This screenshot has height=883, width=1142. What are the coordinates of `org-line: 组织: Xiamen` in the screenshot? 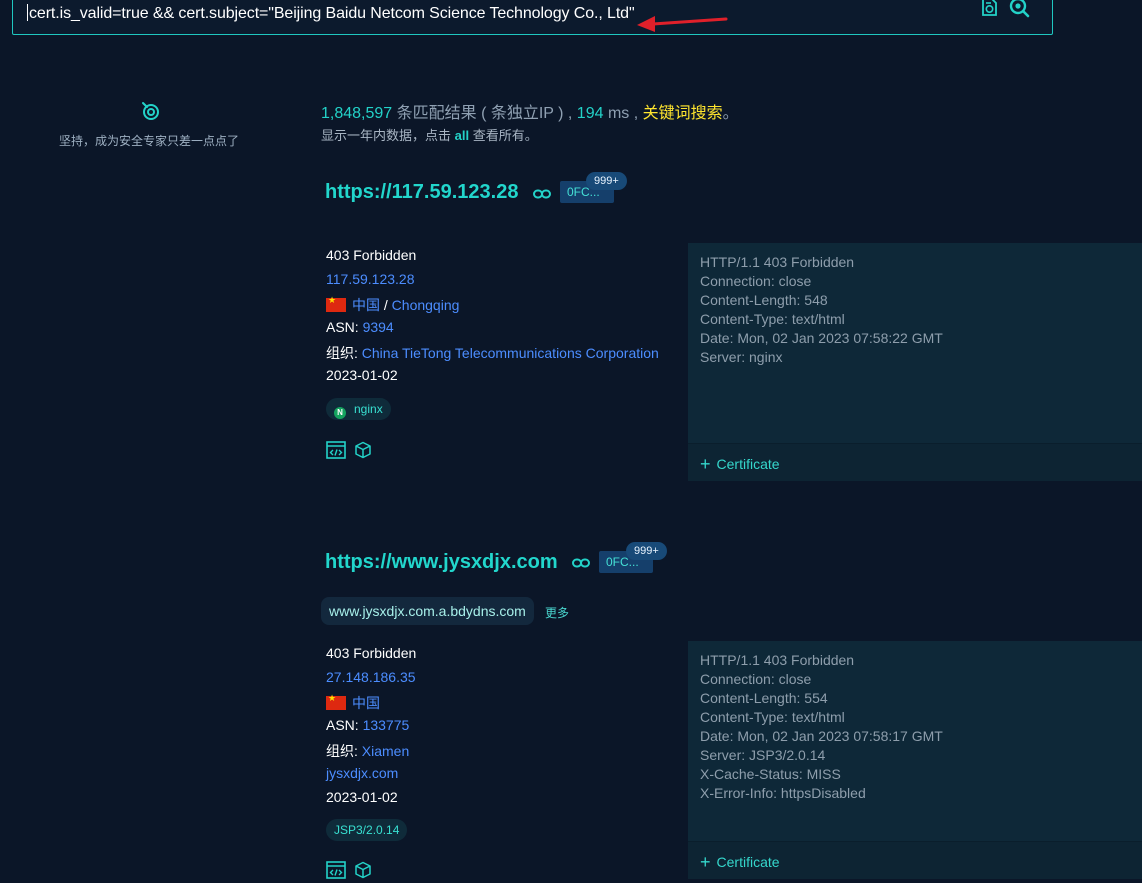 It's located at (368, 751).